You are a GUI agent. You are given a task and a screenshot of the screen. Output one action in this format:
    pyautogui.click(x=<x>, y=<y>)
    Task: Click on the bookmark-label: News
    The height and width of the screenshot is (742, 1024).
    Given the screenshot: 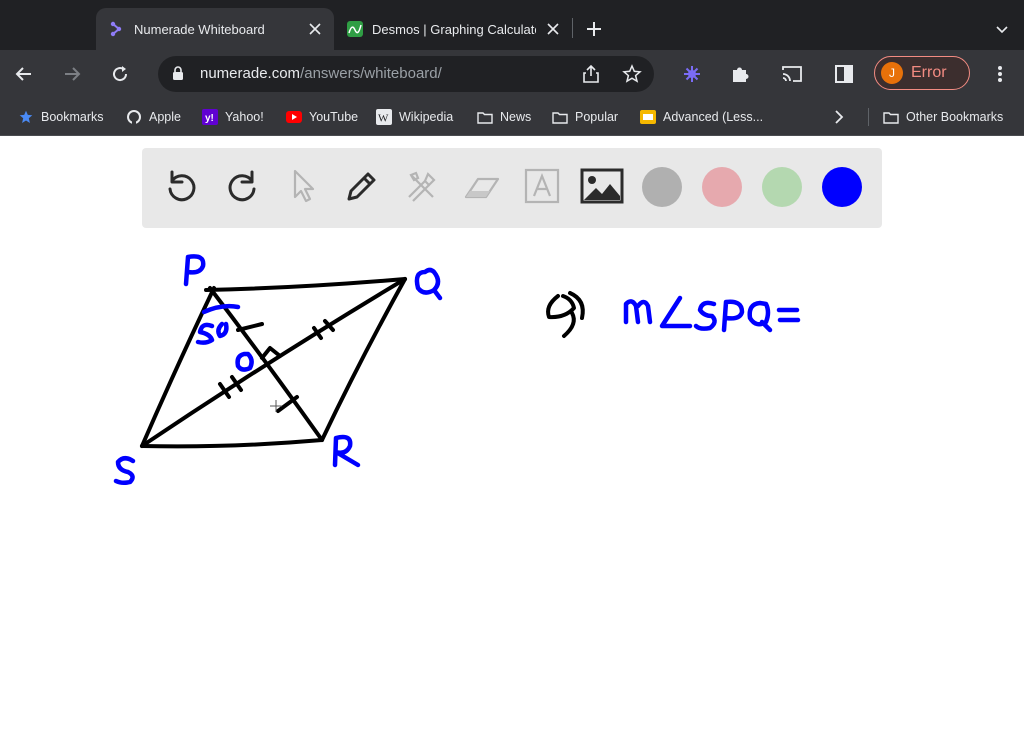 What is the action you would take?
    pyautogui.click(x=516, y=117)
    